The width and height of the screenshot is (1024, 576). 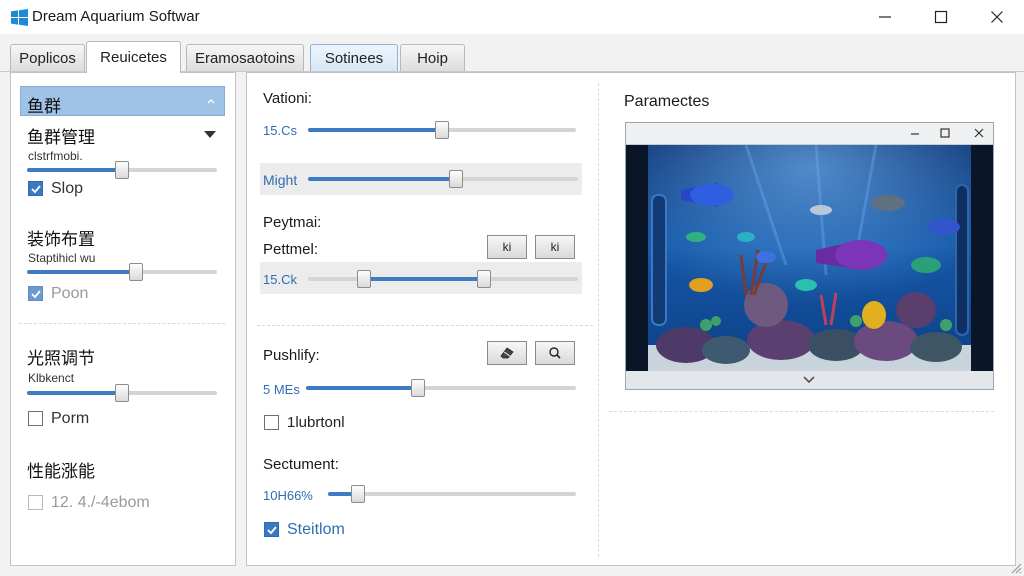 What do you see at coordinates (51, 378) in the screenshot?
I see `section-sub-lighting: Klbkenct` at bounding box center [51, 378].